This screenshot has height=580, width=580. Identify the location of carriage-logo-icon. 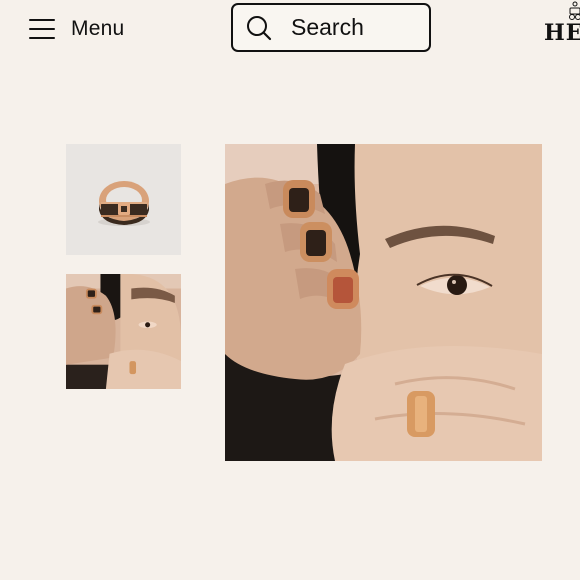
(574, 10).